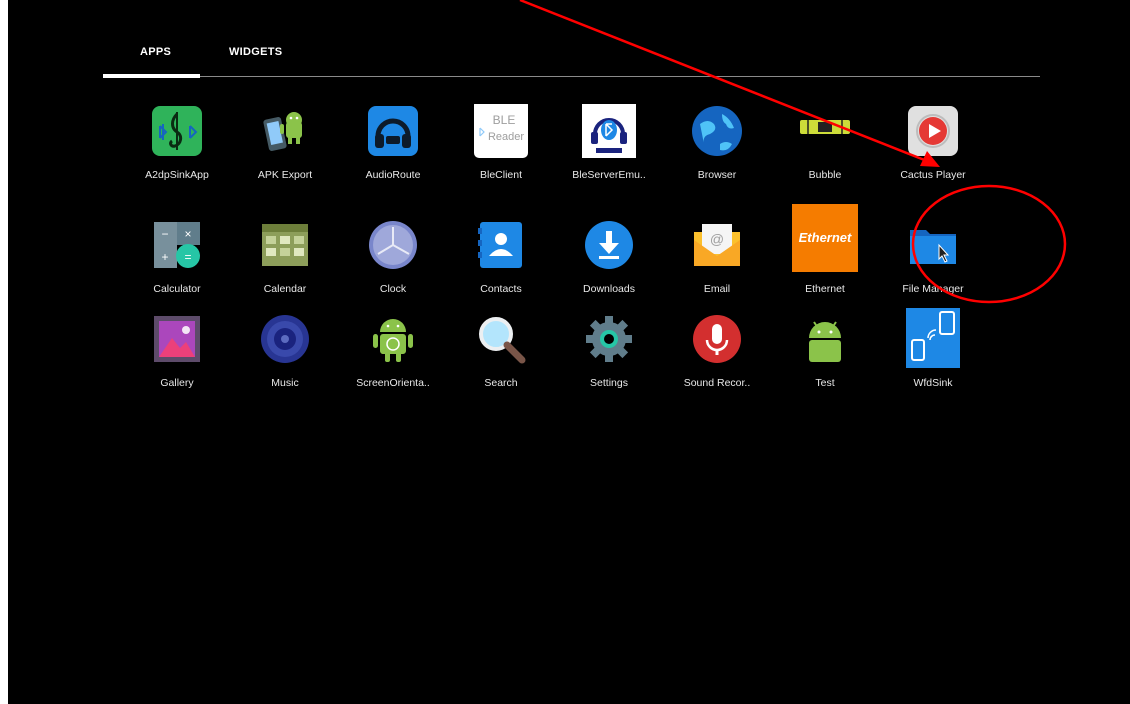  I want to click on app-screenorientation: ScreenOrienta.., so click(393, 362).